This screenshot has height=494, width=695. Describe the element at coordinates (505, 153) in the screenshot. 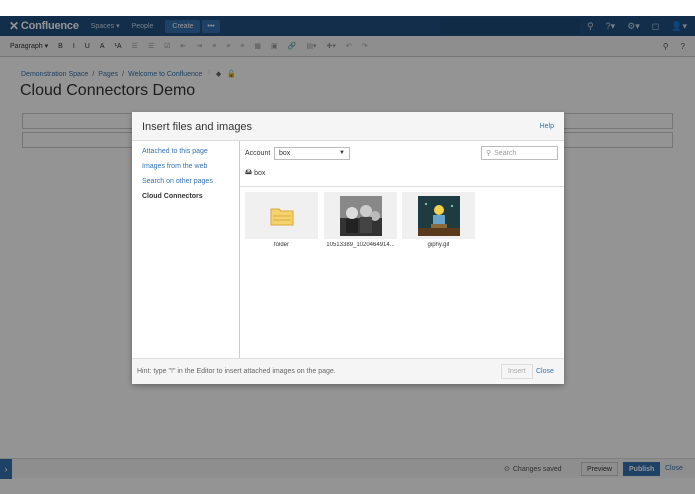

I see `search-placeholder: Search` at that location.